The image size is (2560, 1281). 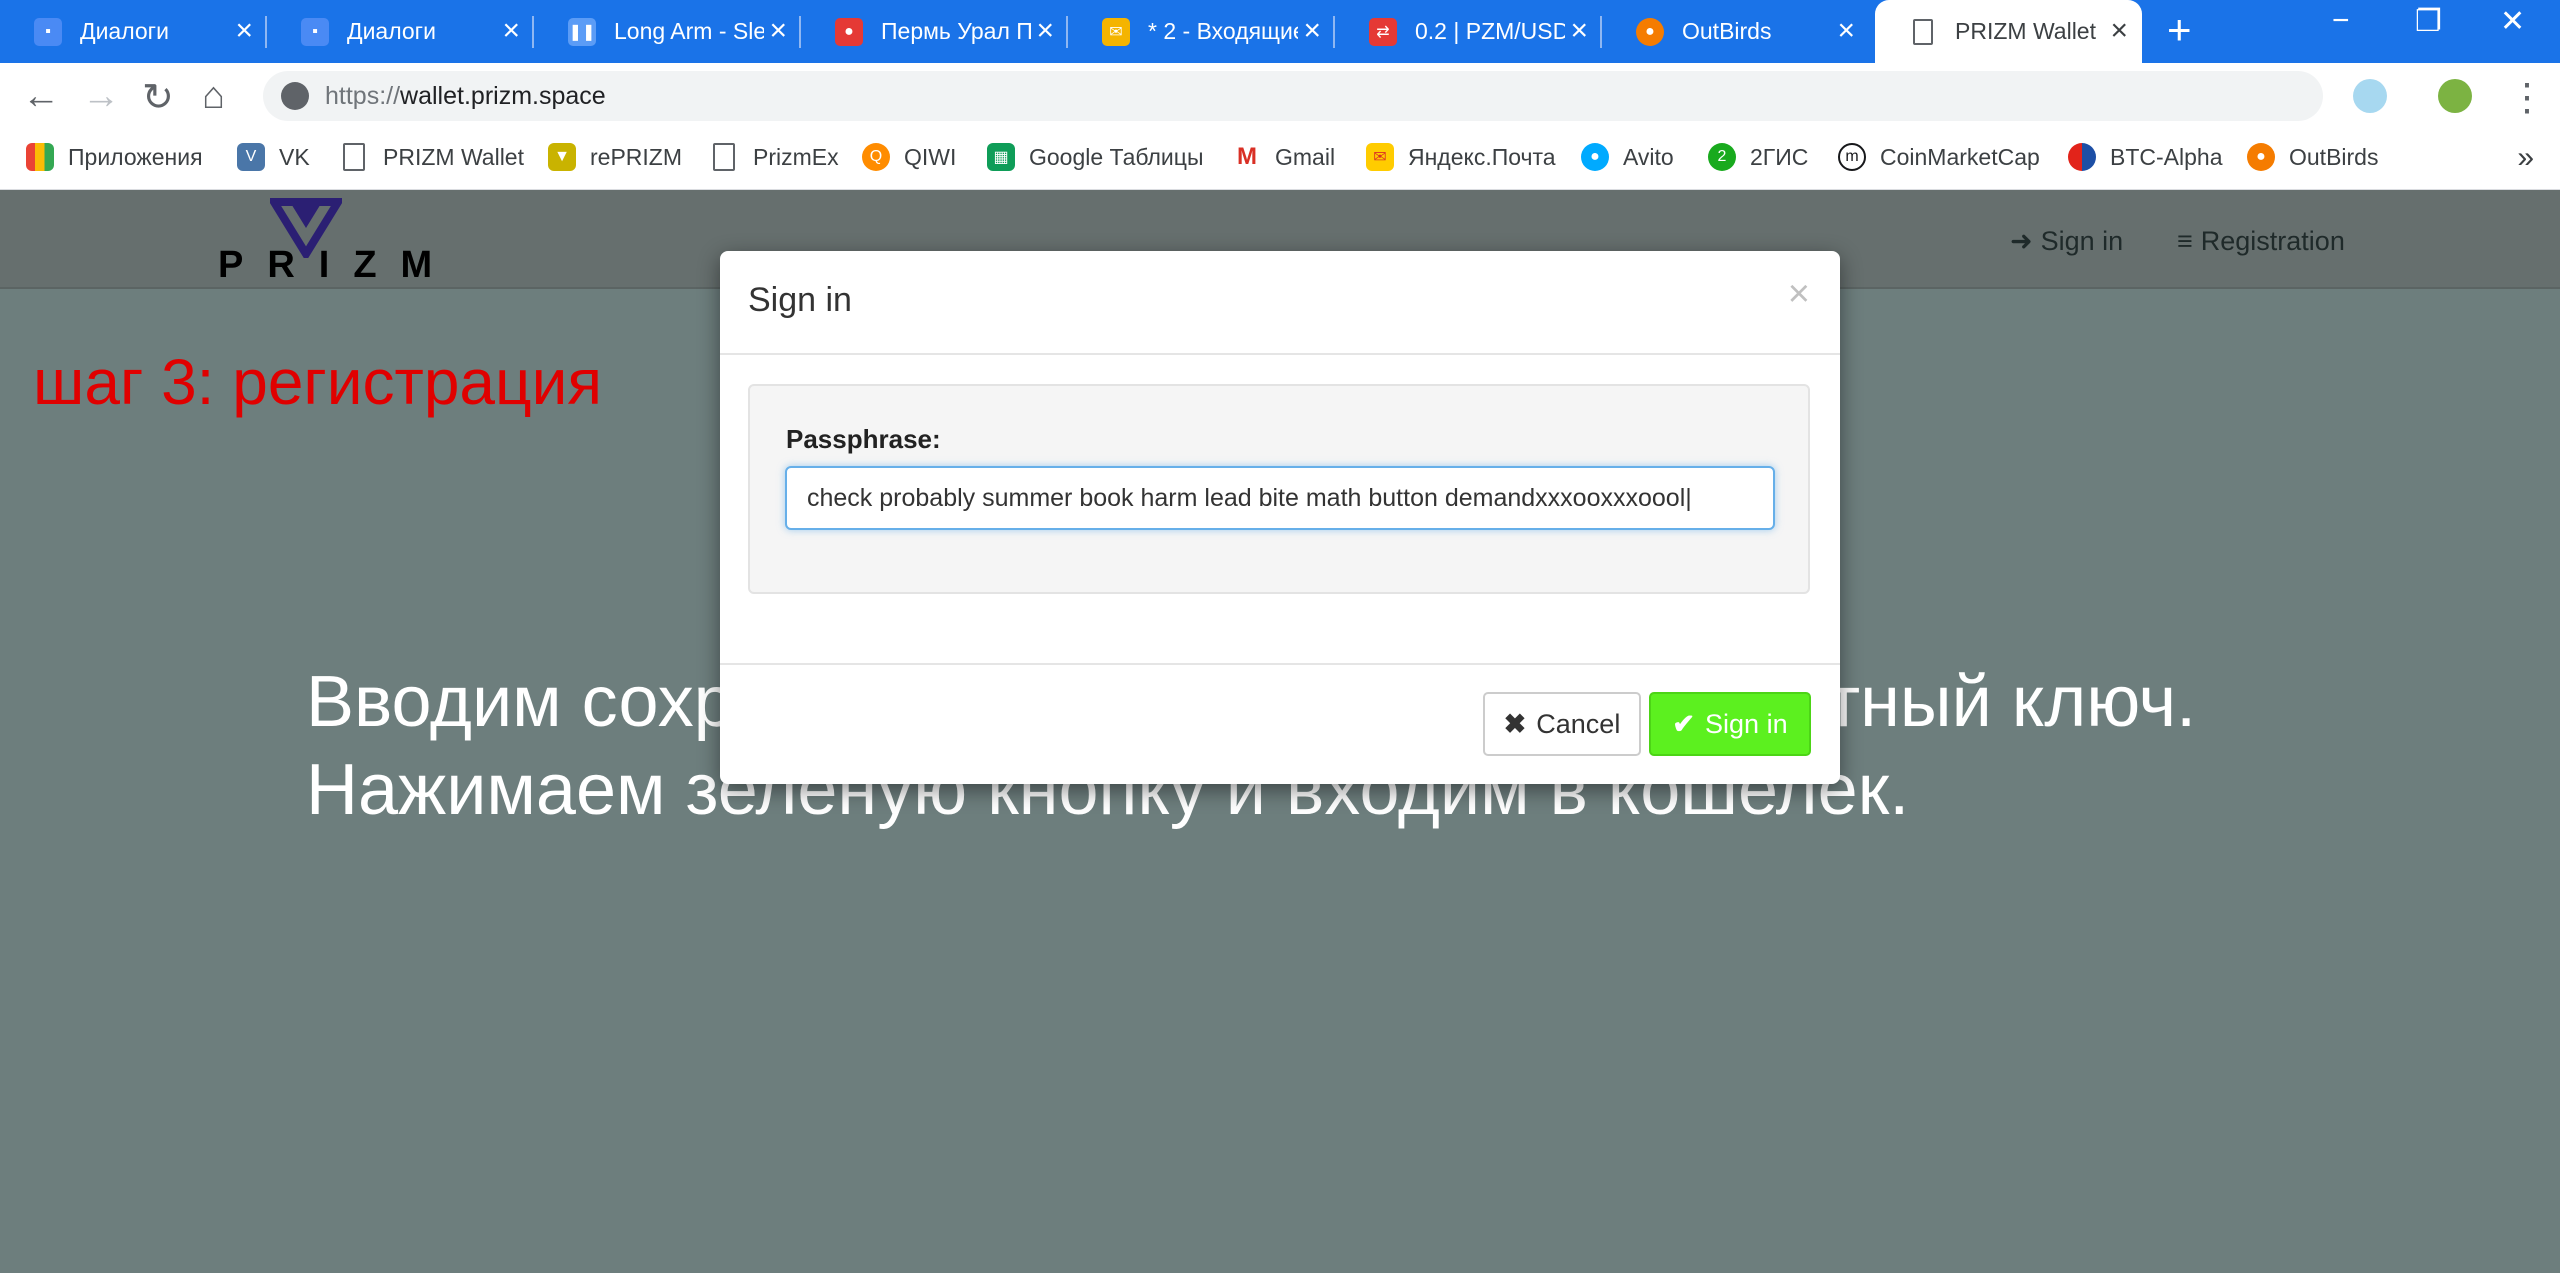 I want to click on tab-inbox: ✉ * 2 - Входящие ×, so click(x=1201, y=31).